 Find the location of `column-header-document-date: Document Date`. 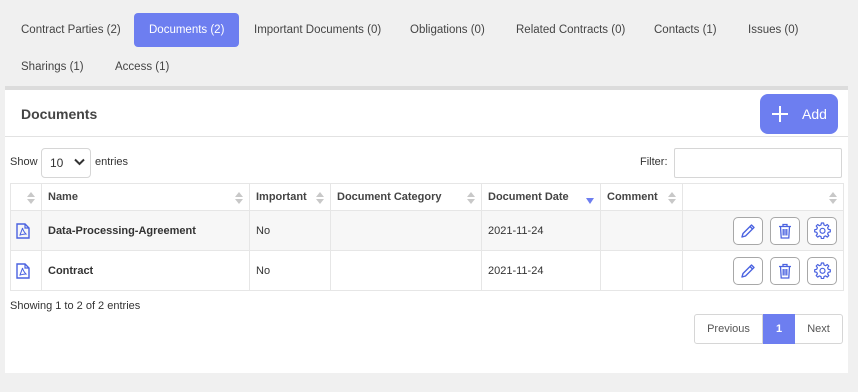

column-header-document-date: Document Date is located at coordinates (541, 197).